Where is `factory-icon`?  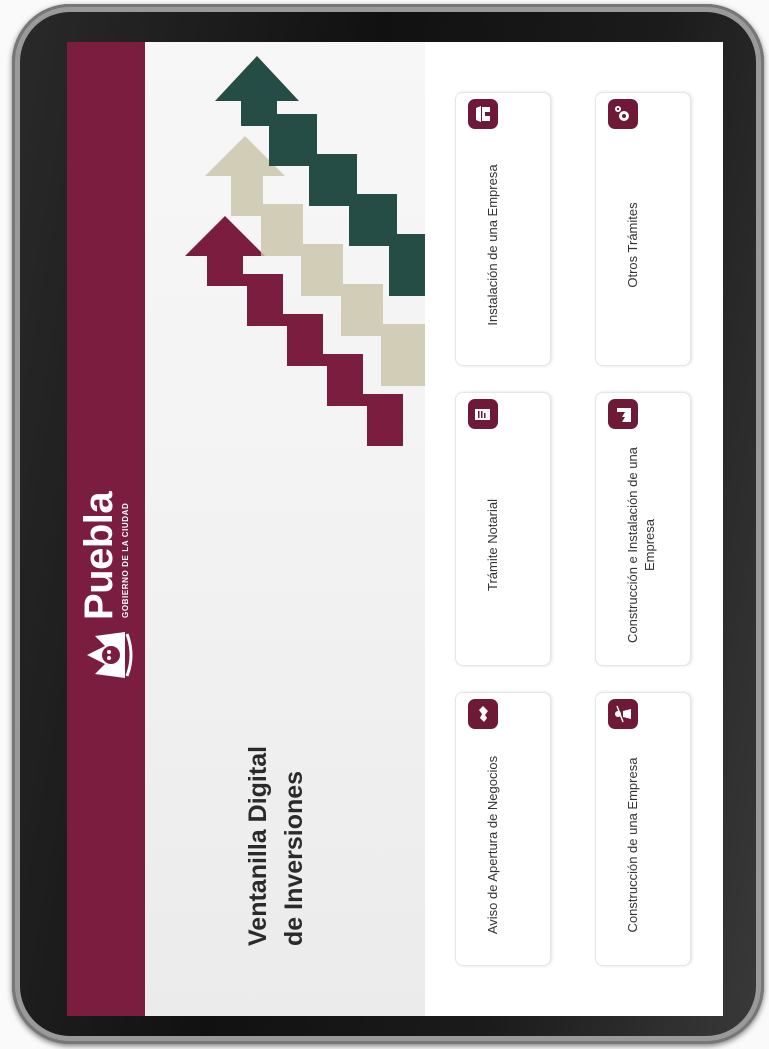 factory-icon is located at coordinates (623, 414).